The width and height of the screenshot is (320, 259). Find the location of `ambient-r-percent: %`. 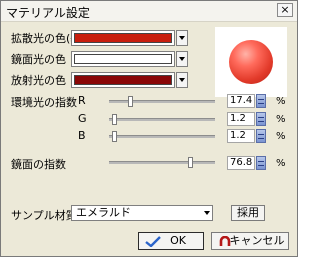

ambient-r-percent: % is located at coordinates (281, 101).